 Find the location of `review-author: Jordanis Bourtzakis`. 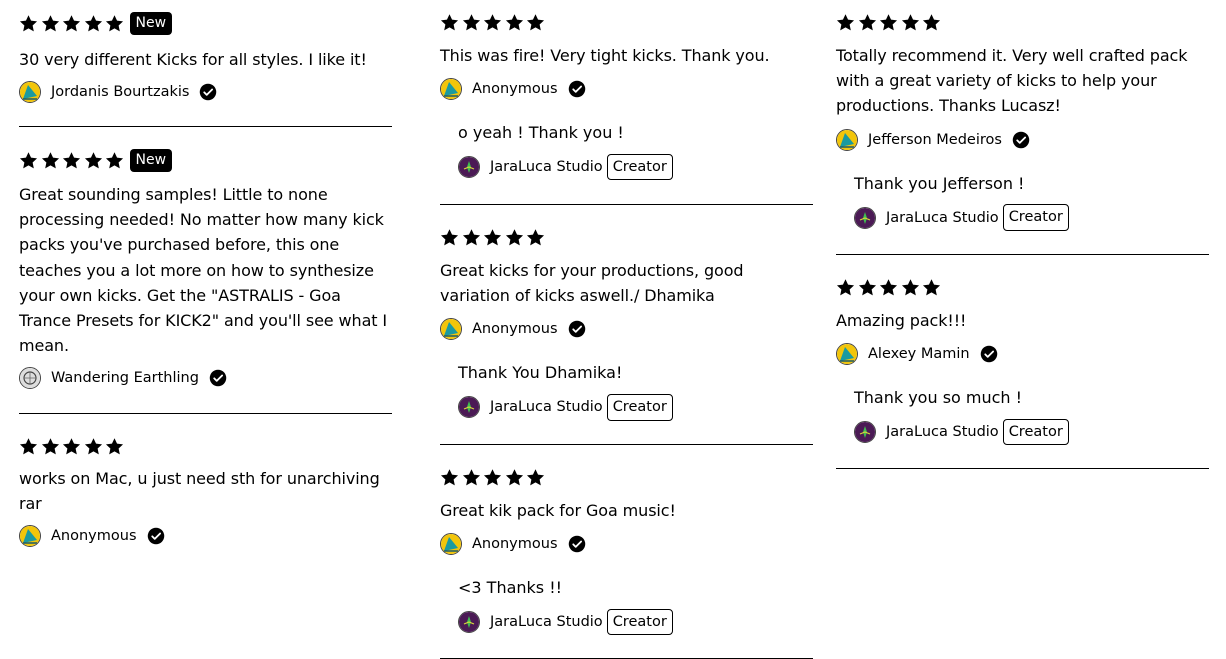

review-author: Jordanis Bourtzakis is located at coordinates (205, 92).